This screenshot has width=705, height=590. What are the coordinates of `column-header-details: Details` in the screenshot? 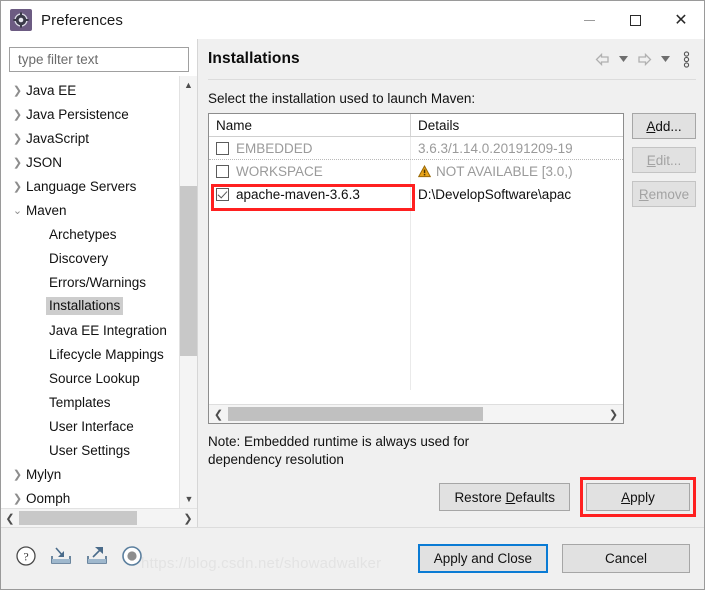 It's located at (517, 125).